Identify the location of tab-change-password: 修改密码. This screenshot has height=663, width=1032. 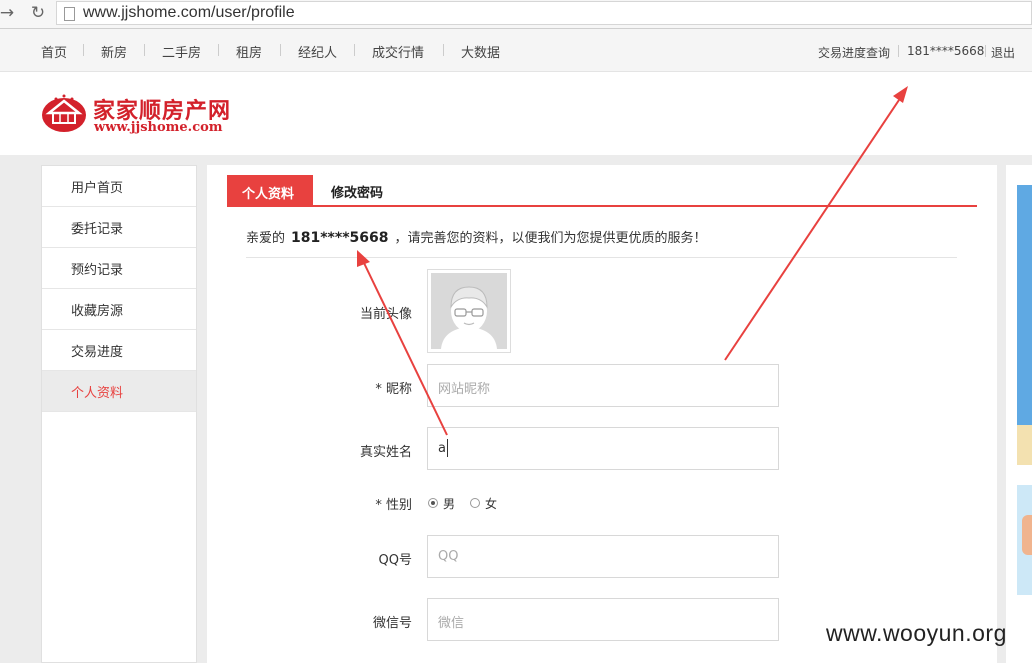
(357, 191).